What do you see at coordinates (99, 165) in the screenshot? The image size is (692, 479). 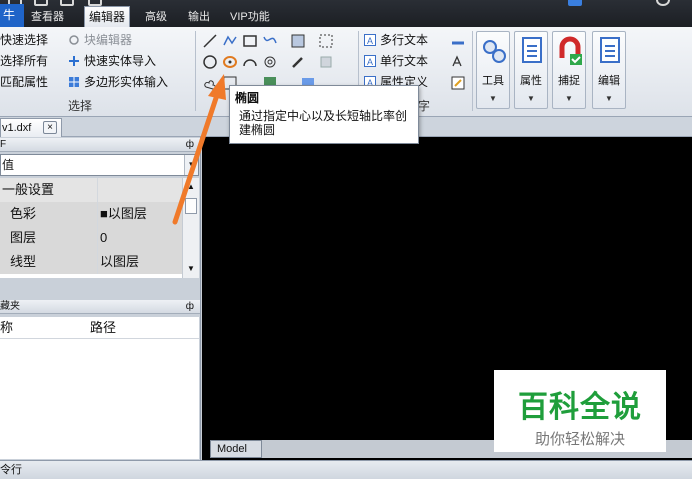 I see `entity-select-combo: 值 ▼` at bounding box center [99, 165].